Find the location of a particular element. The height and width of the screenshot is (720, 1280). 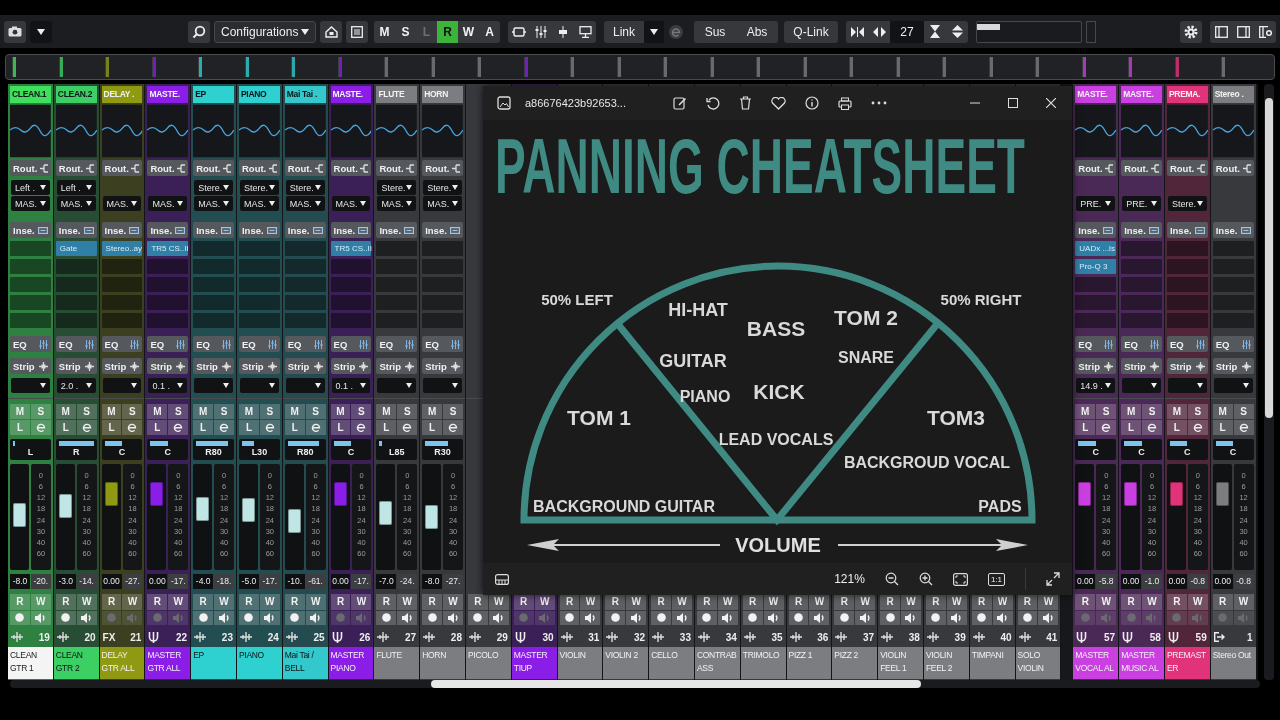

channel-name: TIMPANI is located at coordinates (992, 663).